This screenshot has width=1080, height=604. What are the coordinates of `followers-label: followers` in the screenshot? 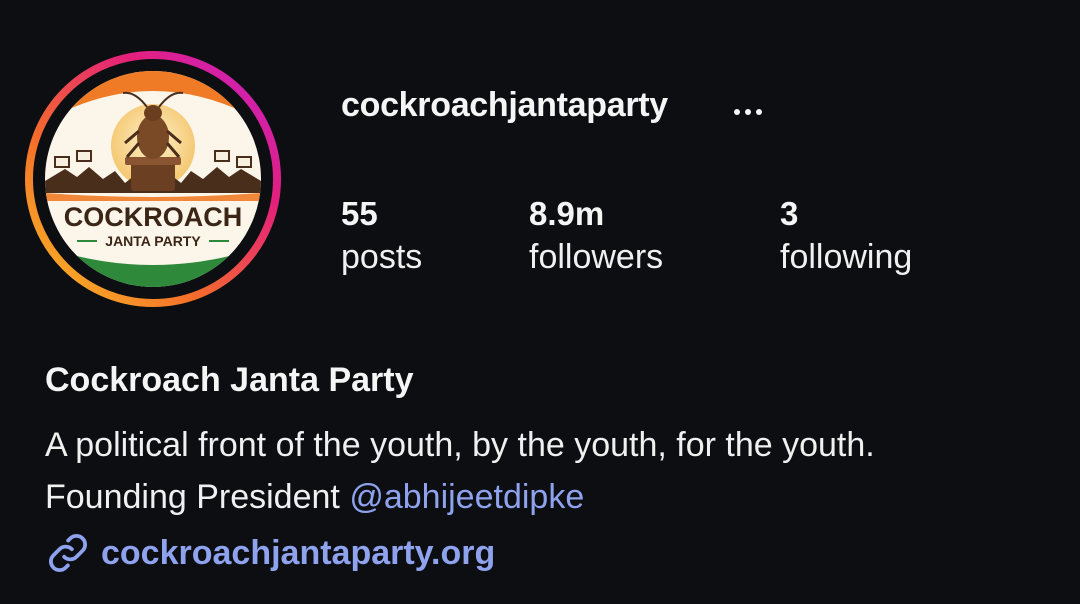 It's located at (596, 257).